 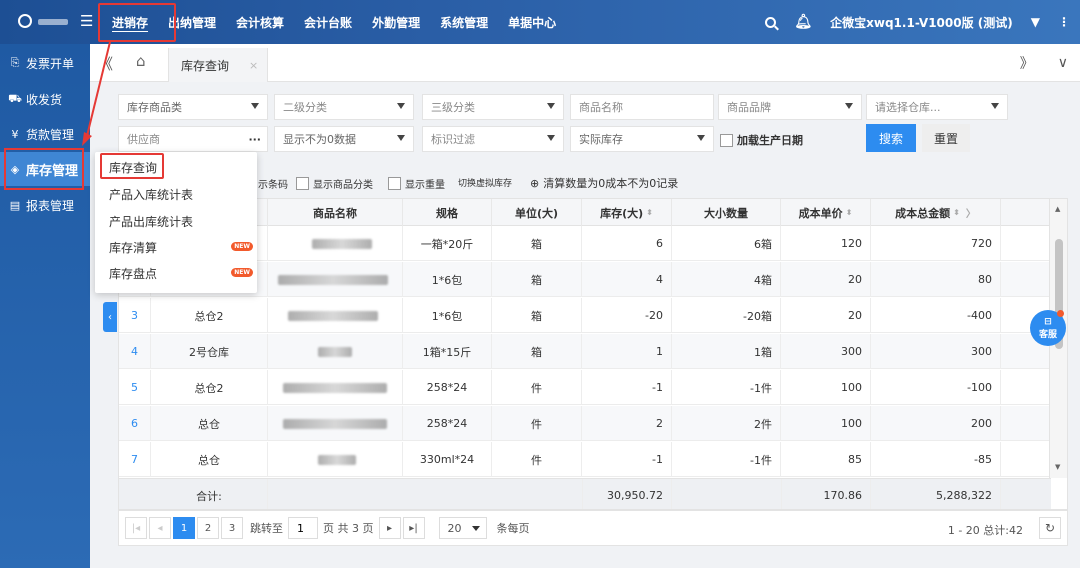 I want to click on tag-filter-select: 标识过滤, so click(x=493, y=139).